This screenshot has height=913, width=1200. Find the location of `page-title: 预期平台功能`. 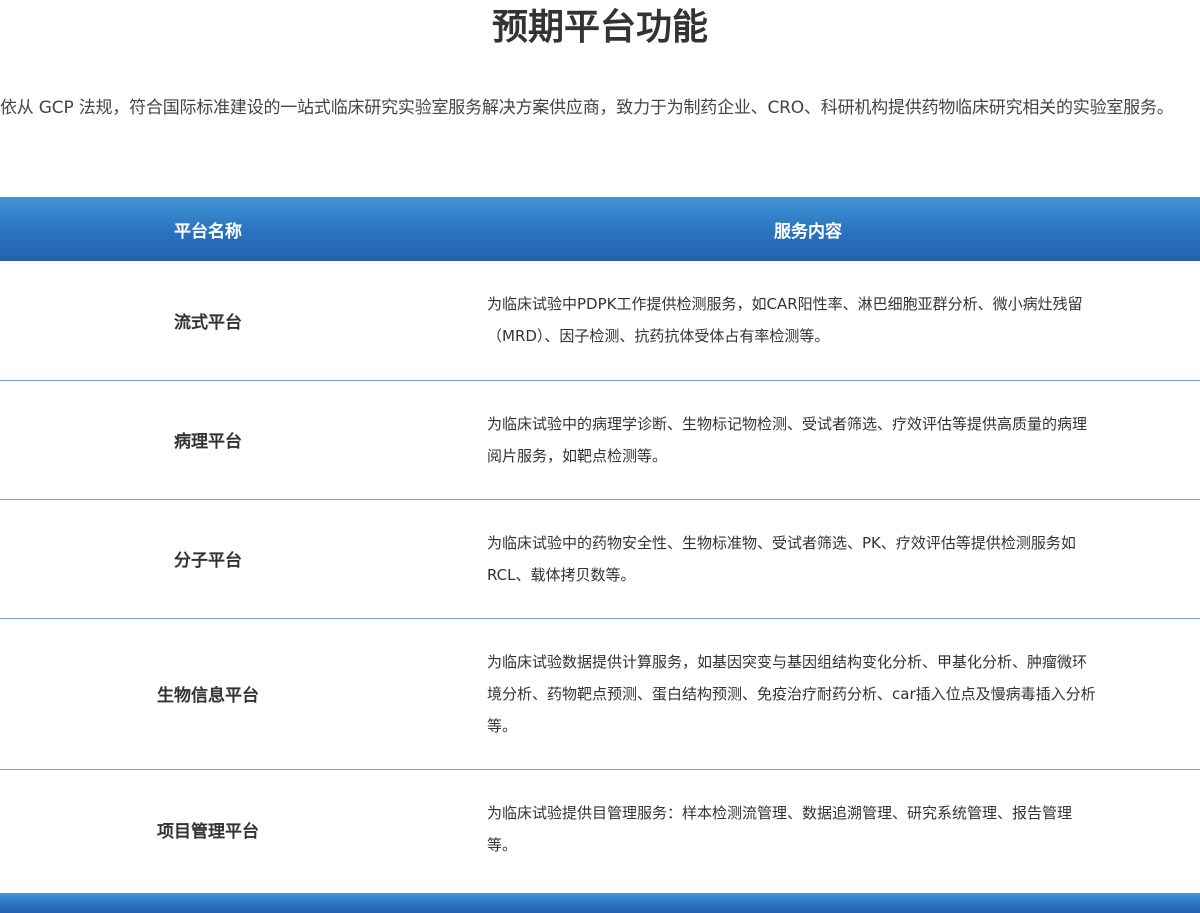

page-title: 预期平台功能 is located at coordinates (599, 27).